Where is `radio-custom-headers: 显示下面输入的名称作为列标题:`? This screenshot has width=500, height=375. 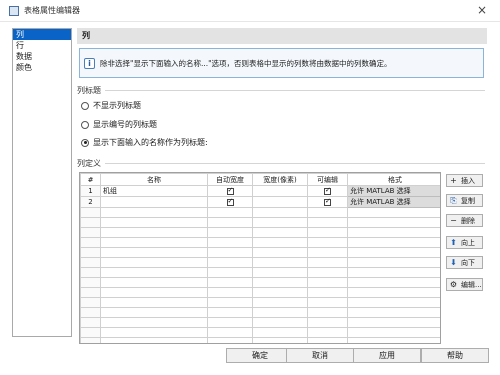
radio-custom-headers: 显示下面输入的名称作为列标题: is located at coordinates (144, 142).